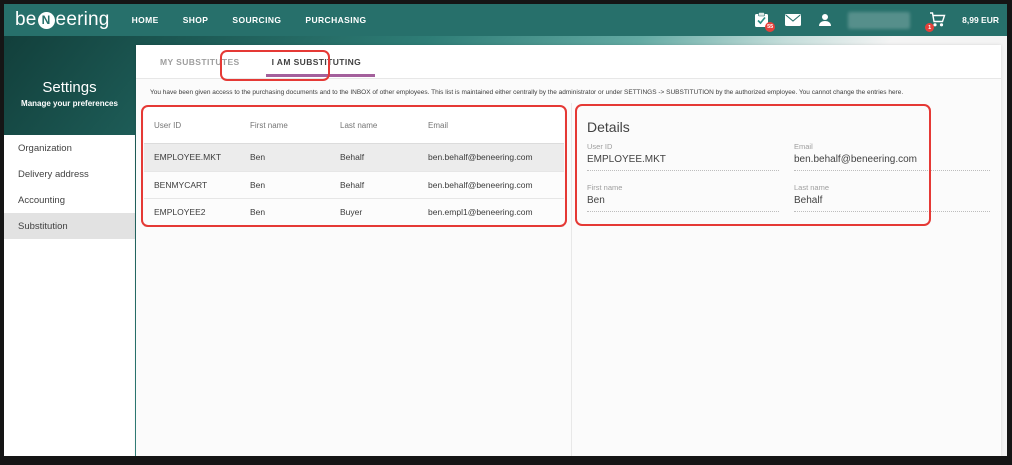 The width and height of the screenshot is (1012, 465). I want to click on inbox-button, so click(793, 20).